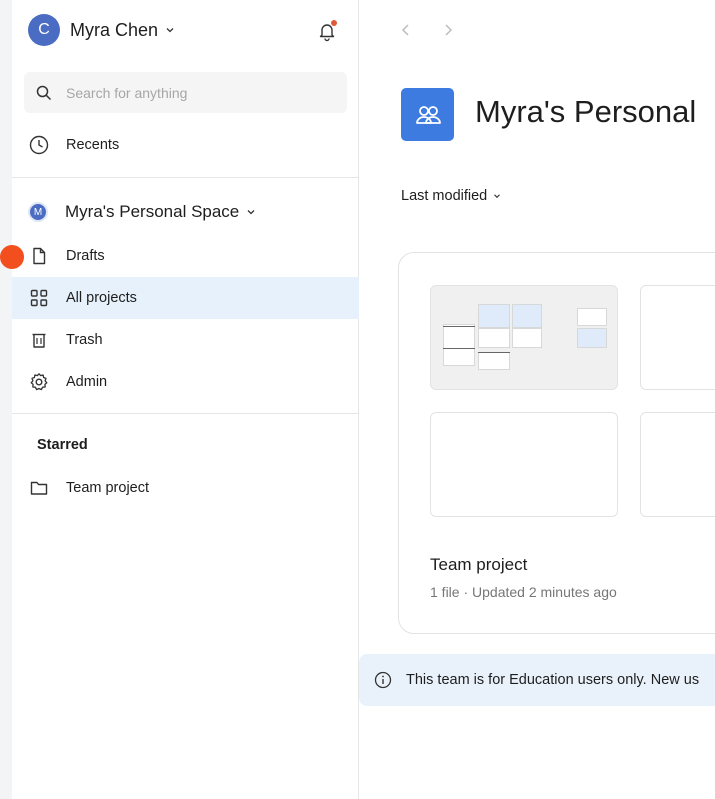 The image size is (715, 799). I want to click on sidebar-item-drafts: Drafts, so click(185, 256).